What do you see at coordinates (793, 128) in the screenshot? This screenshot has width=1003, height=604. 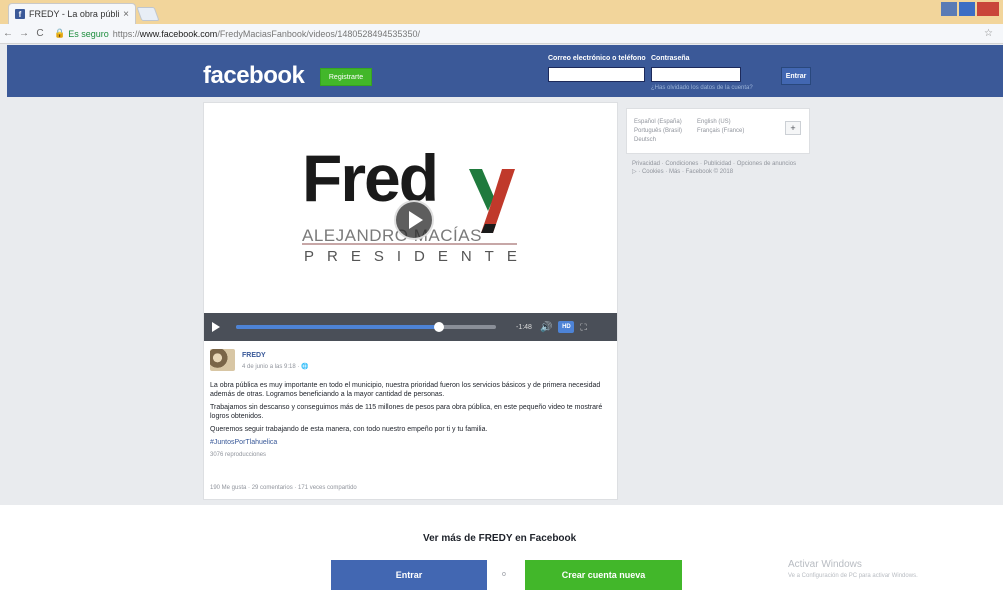 I see `more-languages-button: +` at bounding box center [793, 128].